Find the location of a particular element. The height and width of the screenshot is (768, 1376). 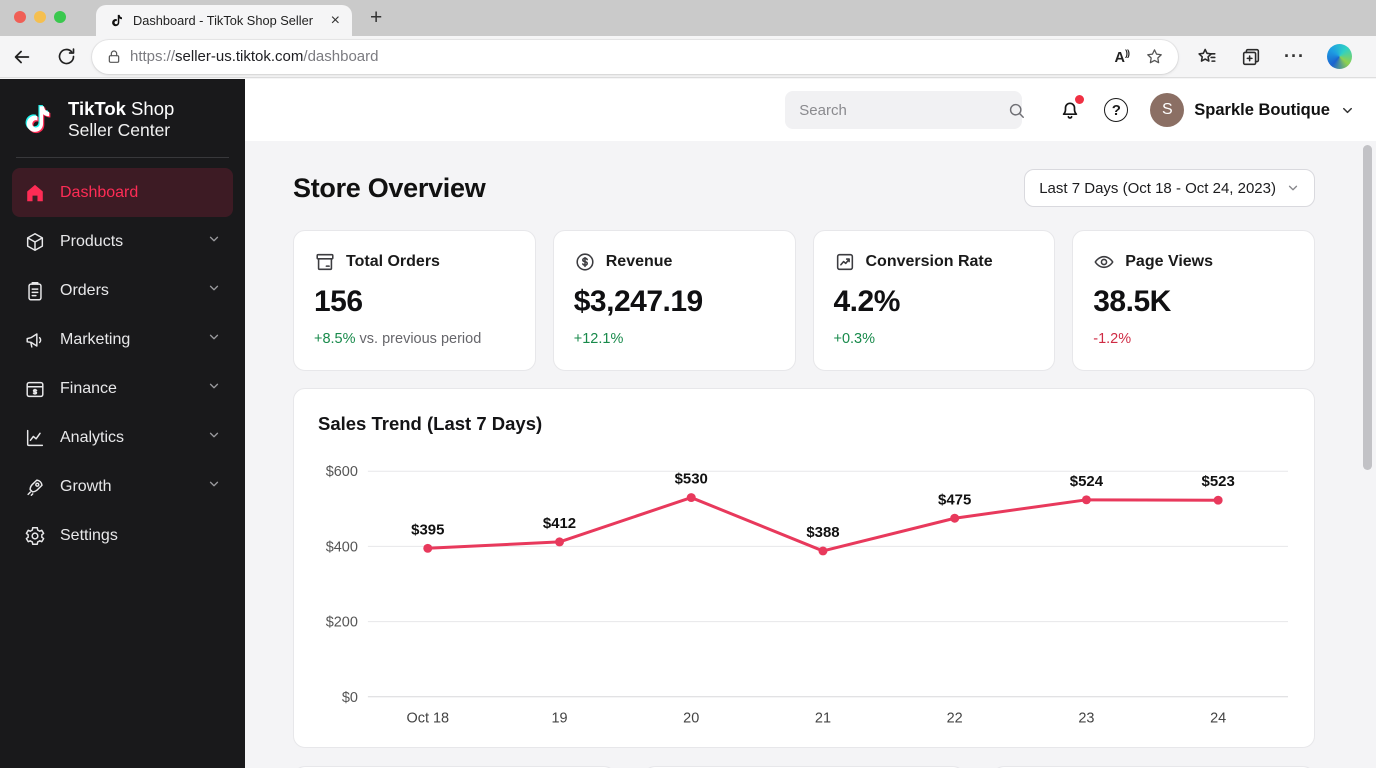

package-icon is located at coordinates (325, 262).